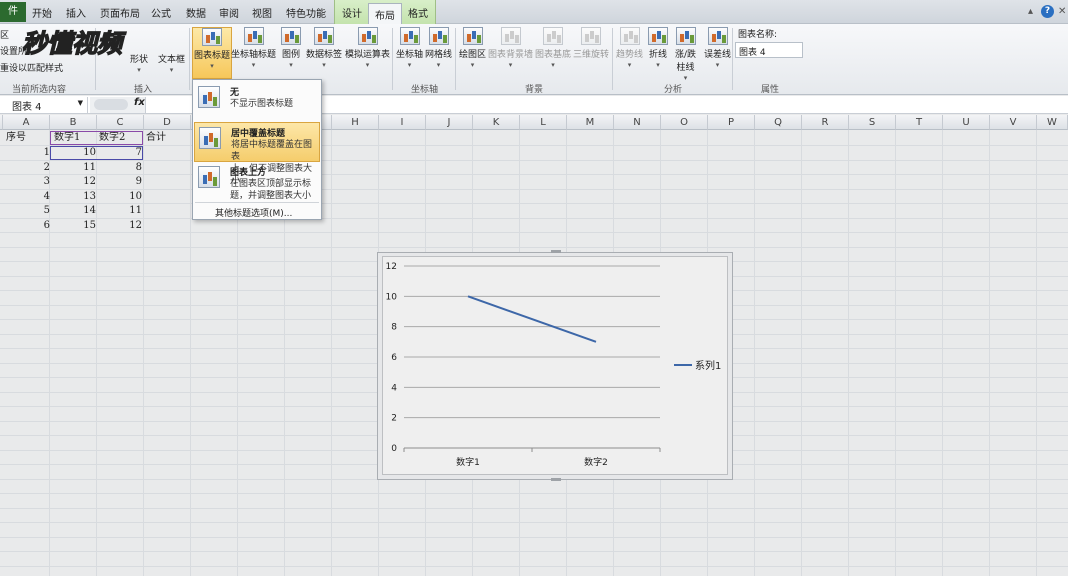  What do you see at coordinates (161, 12) in the screenshot?
I see `tab-formulas: 公式` at bounding box center [161, 12].